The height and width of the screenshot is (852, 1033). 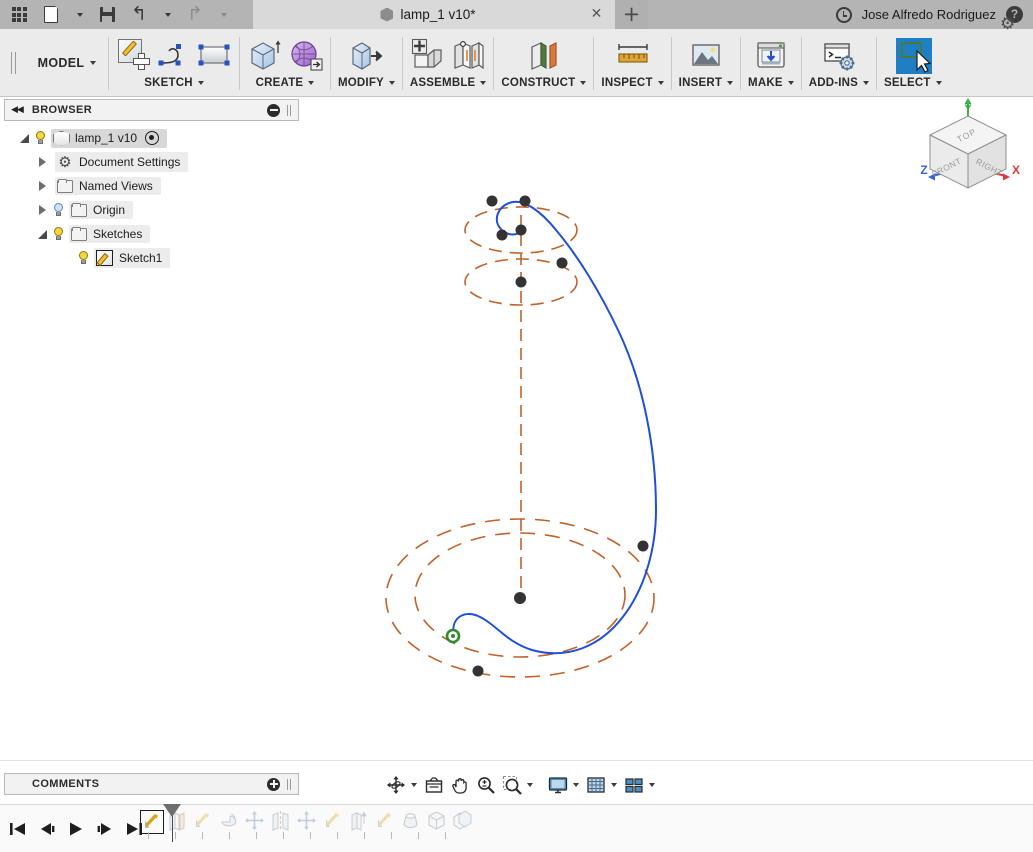 I want to click on ribbon-group-label-construct: CONSTRUCT, so click(x=544, y=83).